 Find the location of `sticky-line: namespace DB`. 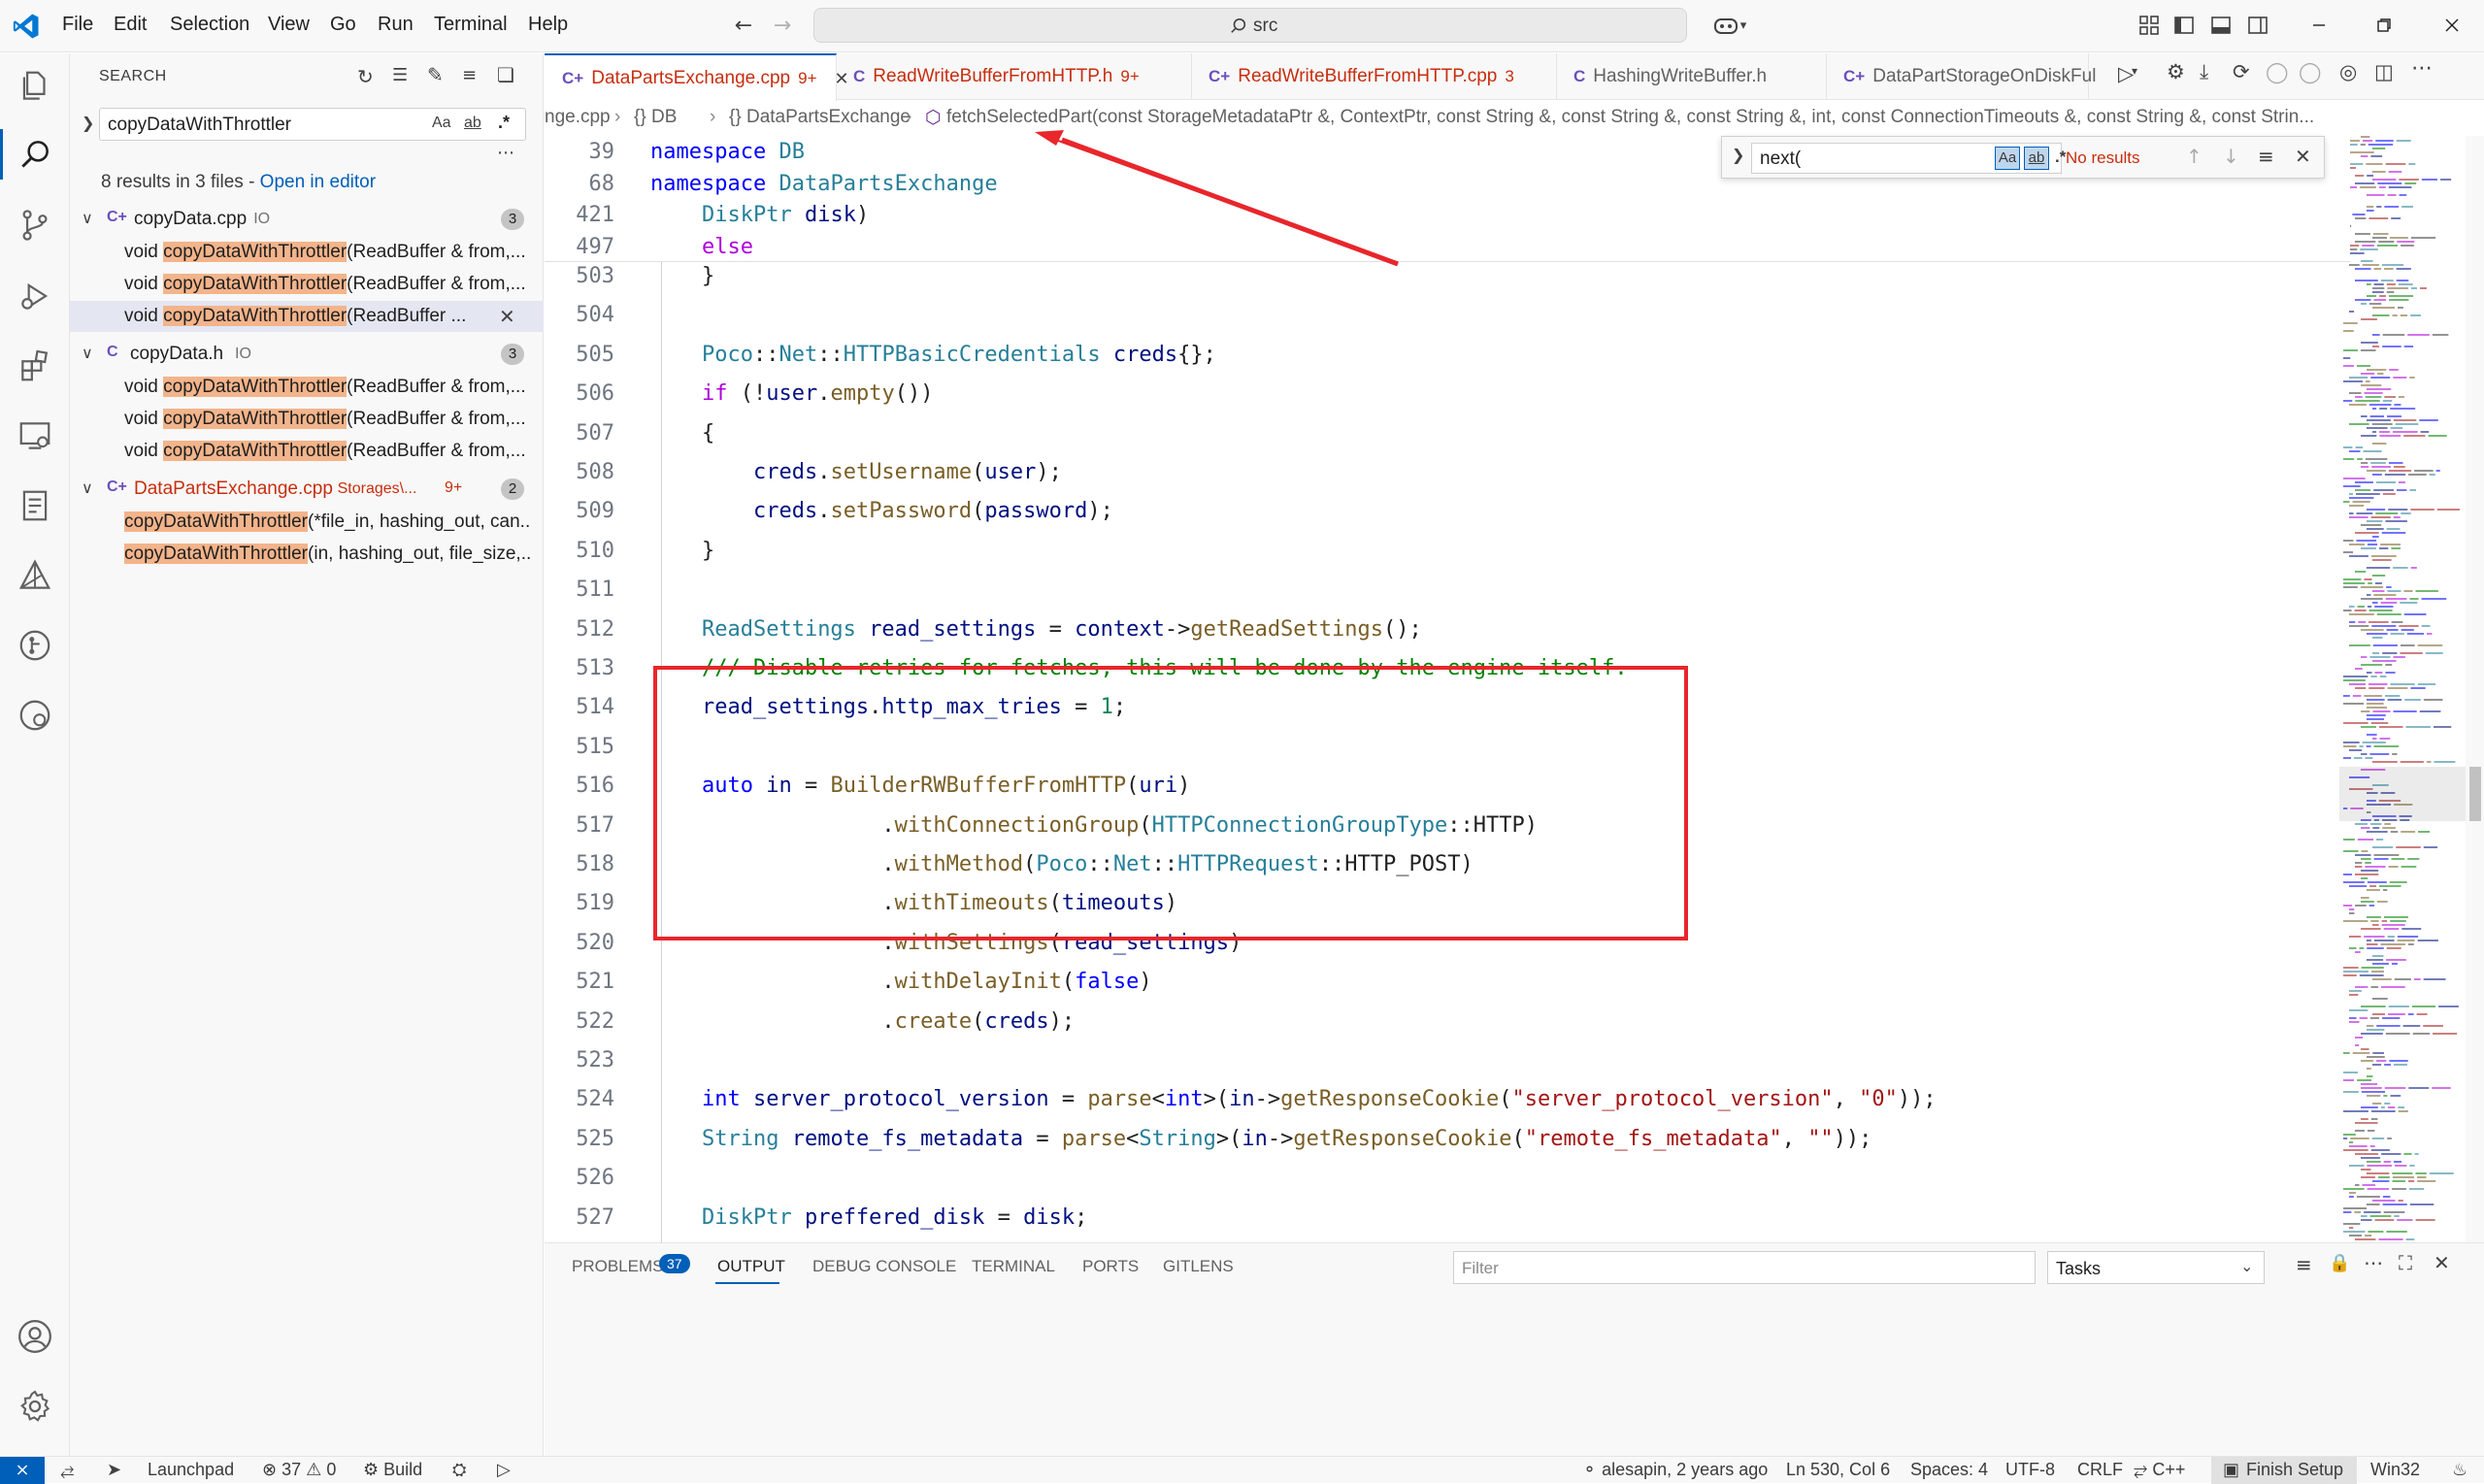

sticky-line: namespace DB is located at coordinates (727, 152).